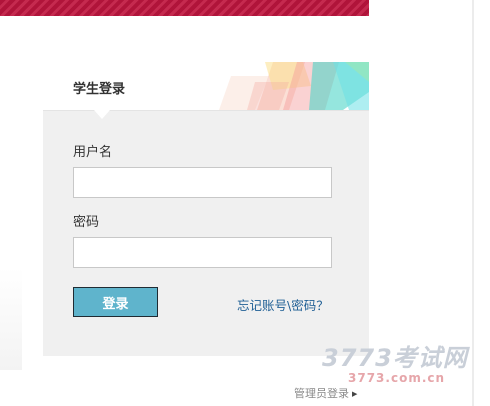 This screenshot has width=490, height=406. Describe the element at coordinates (86, 222) in the screenshot. I see `password-label: 密码` at that location.